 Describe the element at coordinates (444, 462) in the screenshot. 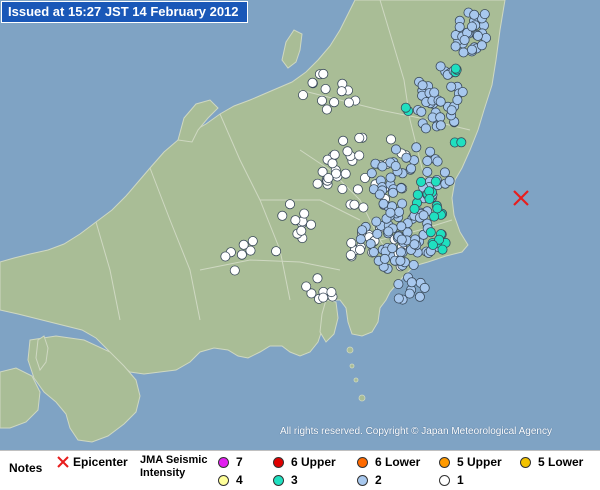

I see `swatch-5-upper` at that location.